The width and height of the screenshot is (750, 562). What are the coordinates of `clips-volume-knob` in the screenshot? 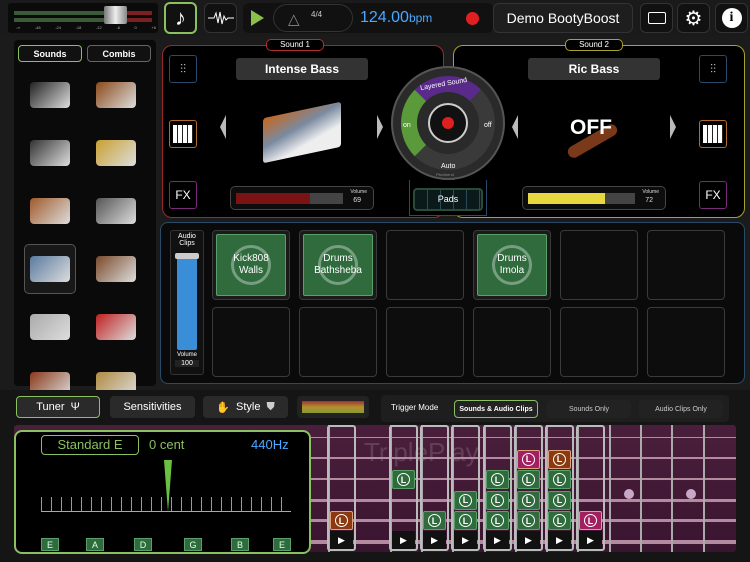 It's located at (187, 256).